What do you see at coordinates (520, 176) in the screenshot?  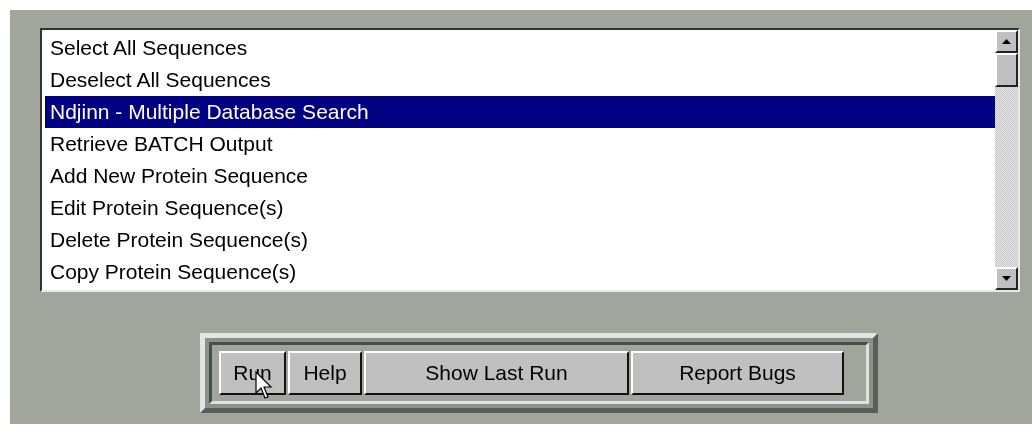 I see `list-item: Add New Protein Sequence` at bounding box center [520, 176].